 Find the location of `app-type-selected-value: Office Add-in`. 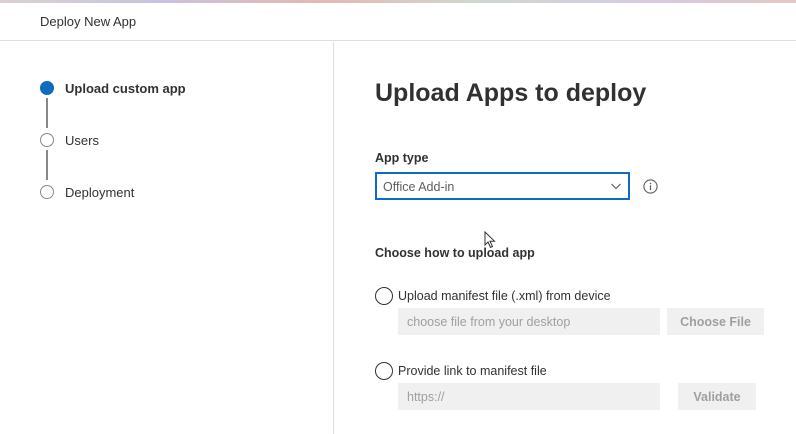

app-type-selected-value: Office Add-in is located at coordinates (419, 187).